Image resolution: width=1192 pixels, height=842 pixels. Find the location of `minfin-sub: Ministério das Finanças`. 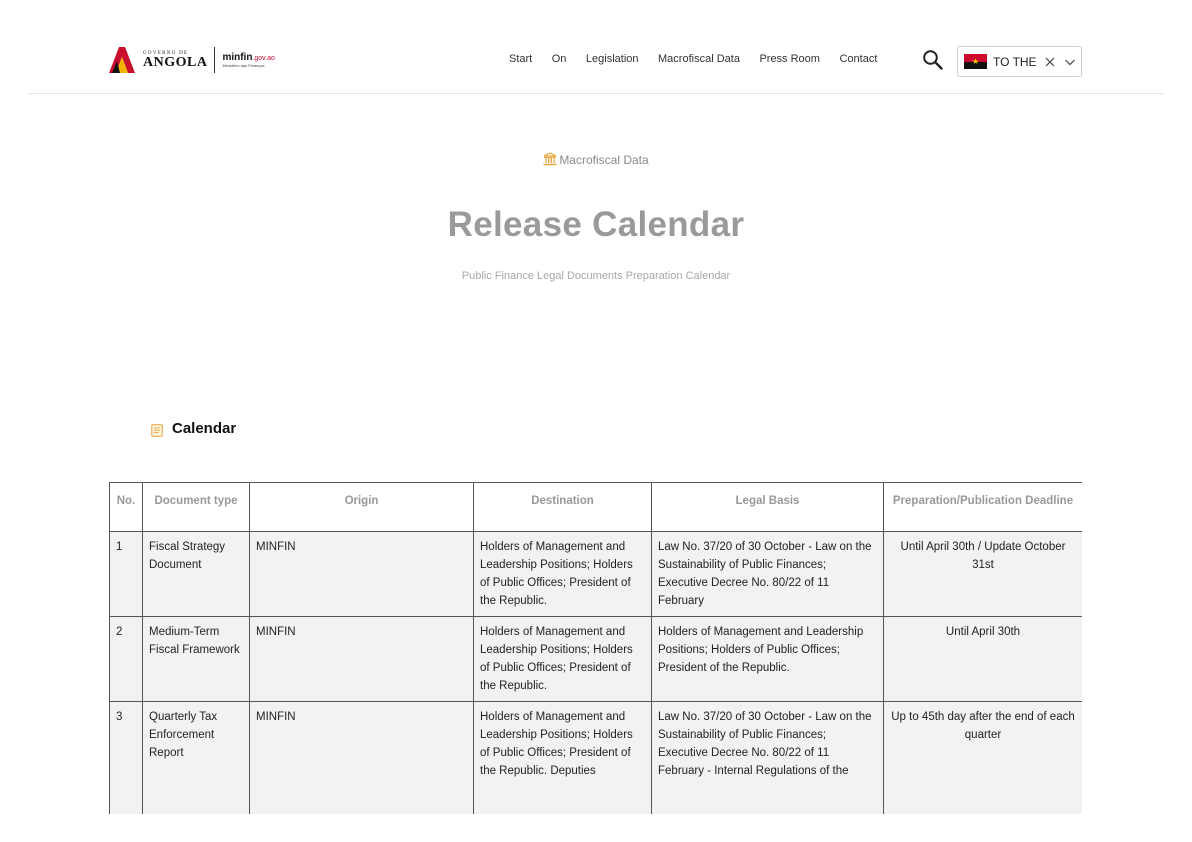

minfin-sub: Ministério das Finanças is located at coordinates (243, 65).